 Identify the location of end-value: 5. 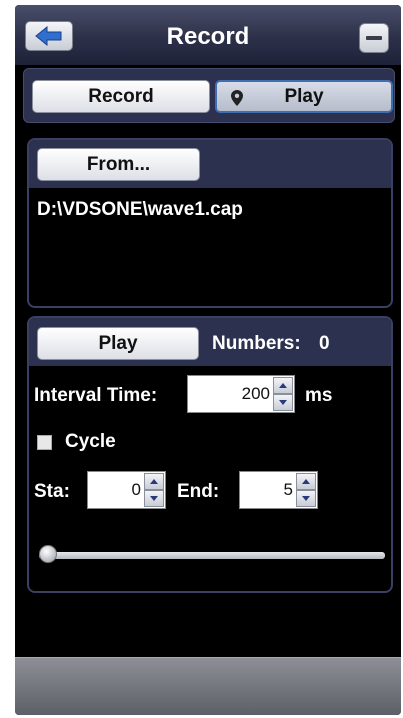
(288, 489).